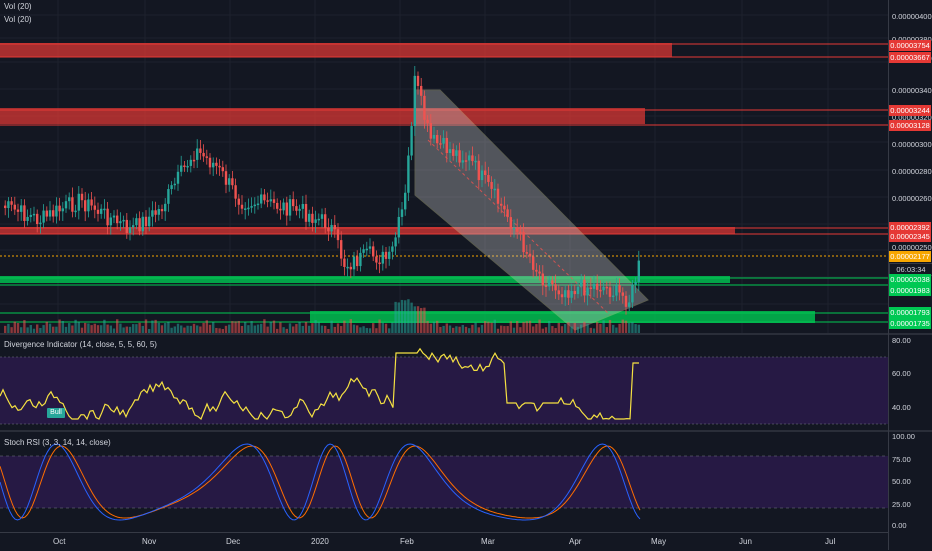 Image resolution: width=932 pixels, height=551 pixels. What do you see at coordinates (910, 45) in the screenshot?
I see `price-level-tag: 0.00003754` at bounding box center [910, 45].